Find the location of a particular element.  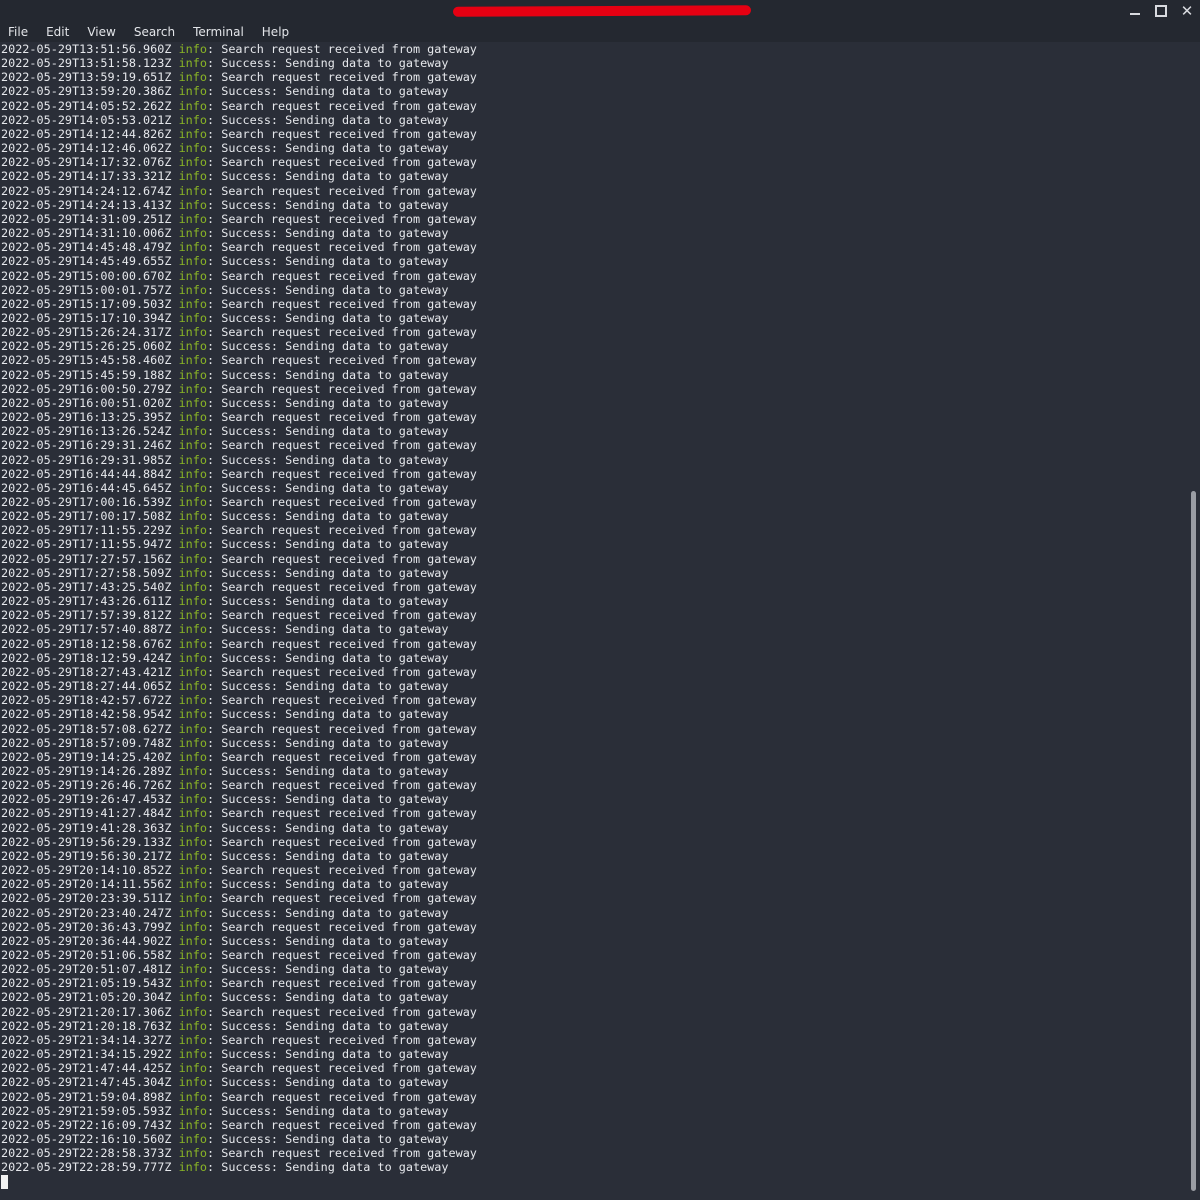

redacted-title is located at coordinates (602, 11).